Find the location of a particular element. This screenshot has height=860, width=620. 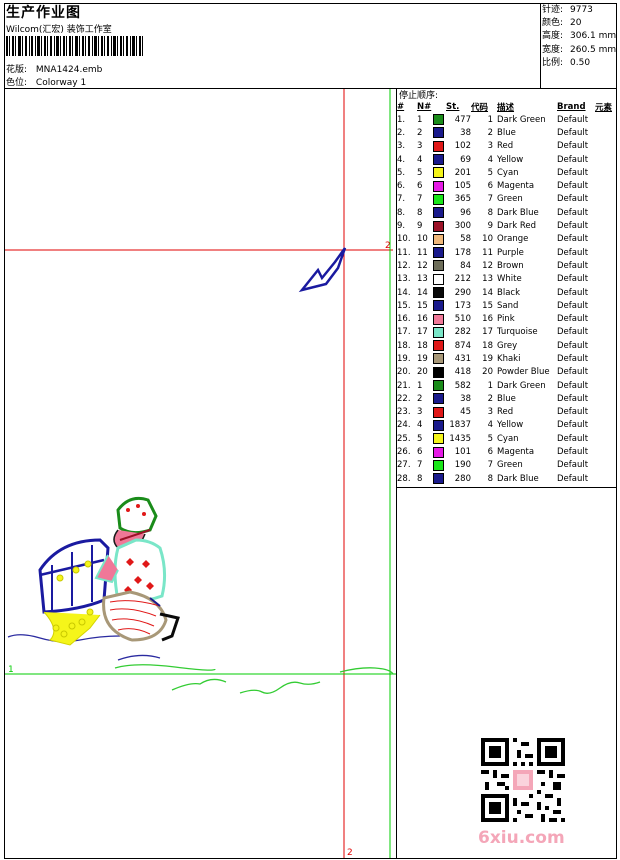

treasure-chest is located at coordinates (74, 592).